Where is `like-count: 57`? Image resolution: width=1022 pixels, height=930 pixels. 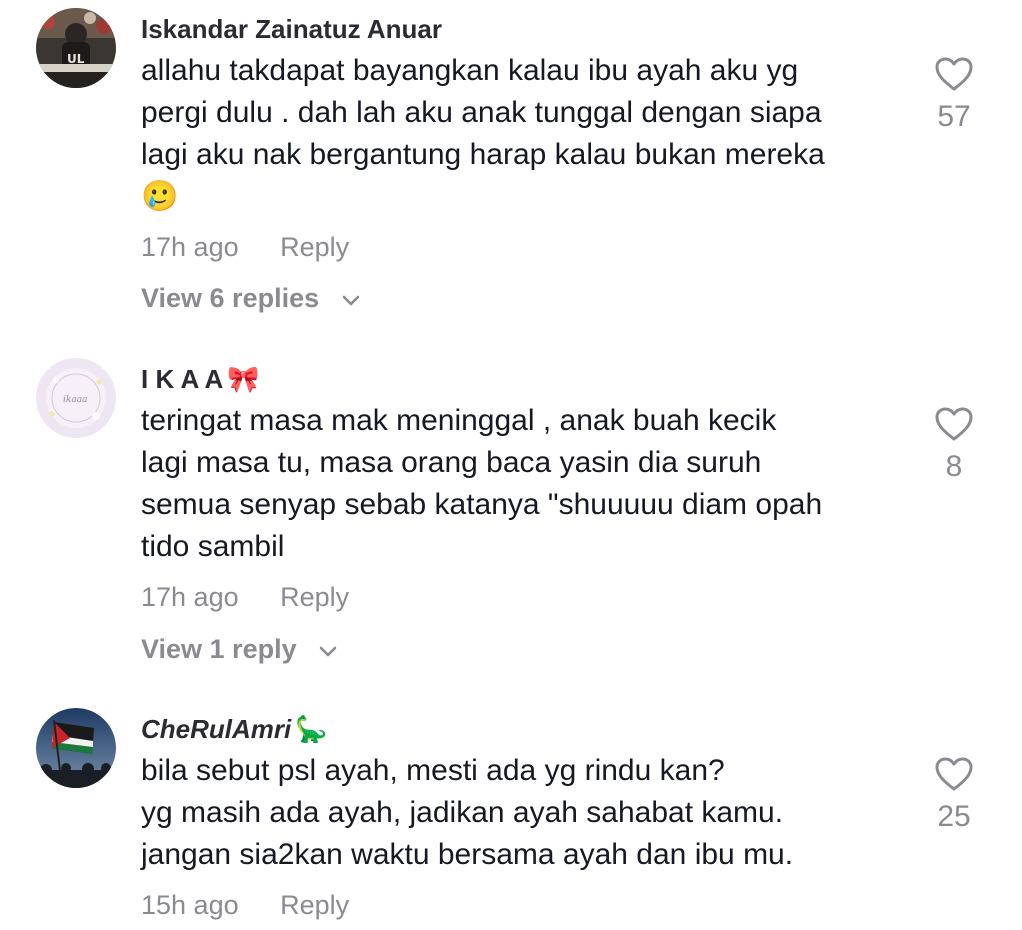 like-count: 57 is located at coordinates (954, 116).